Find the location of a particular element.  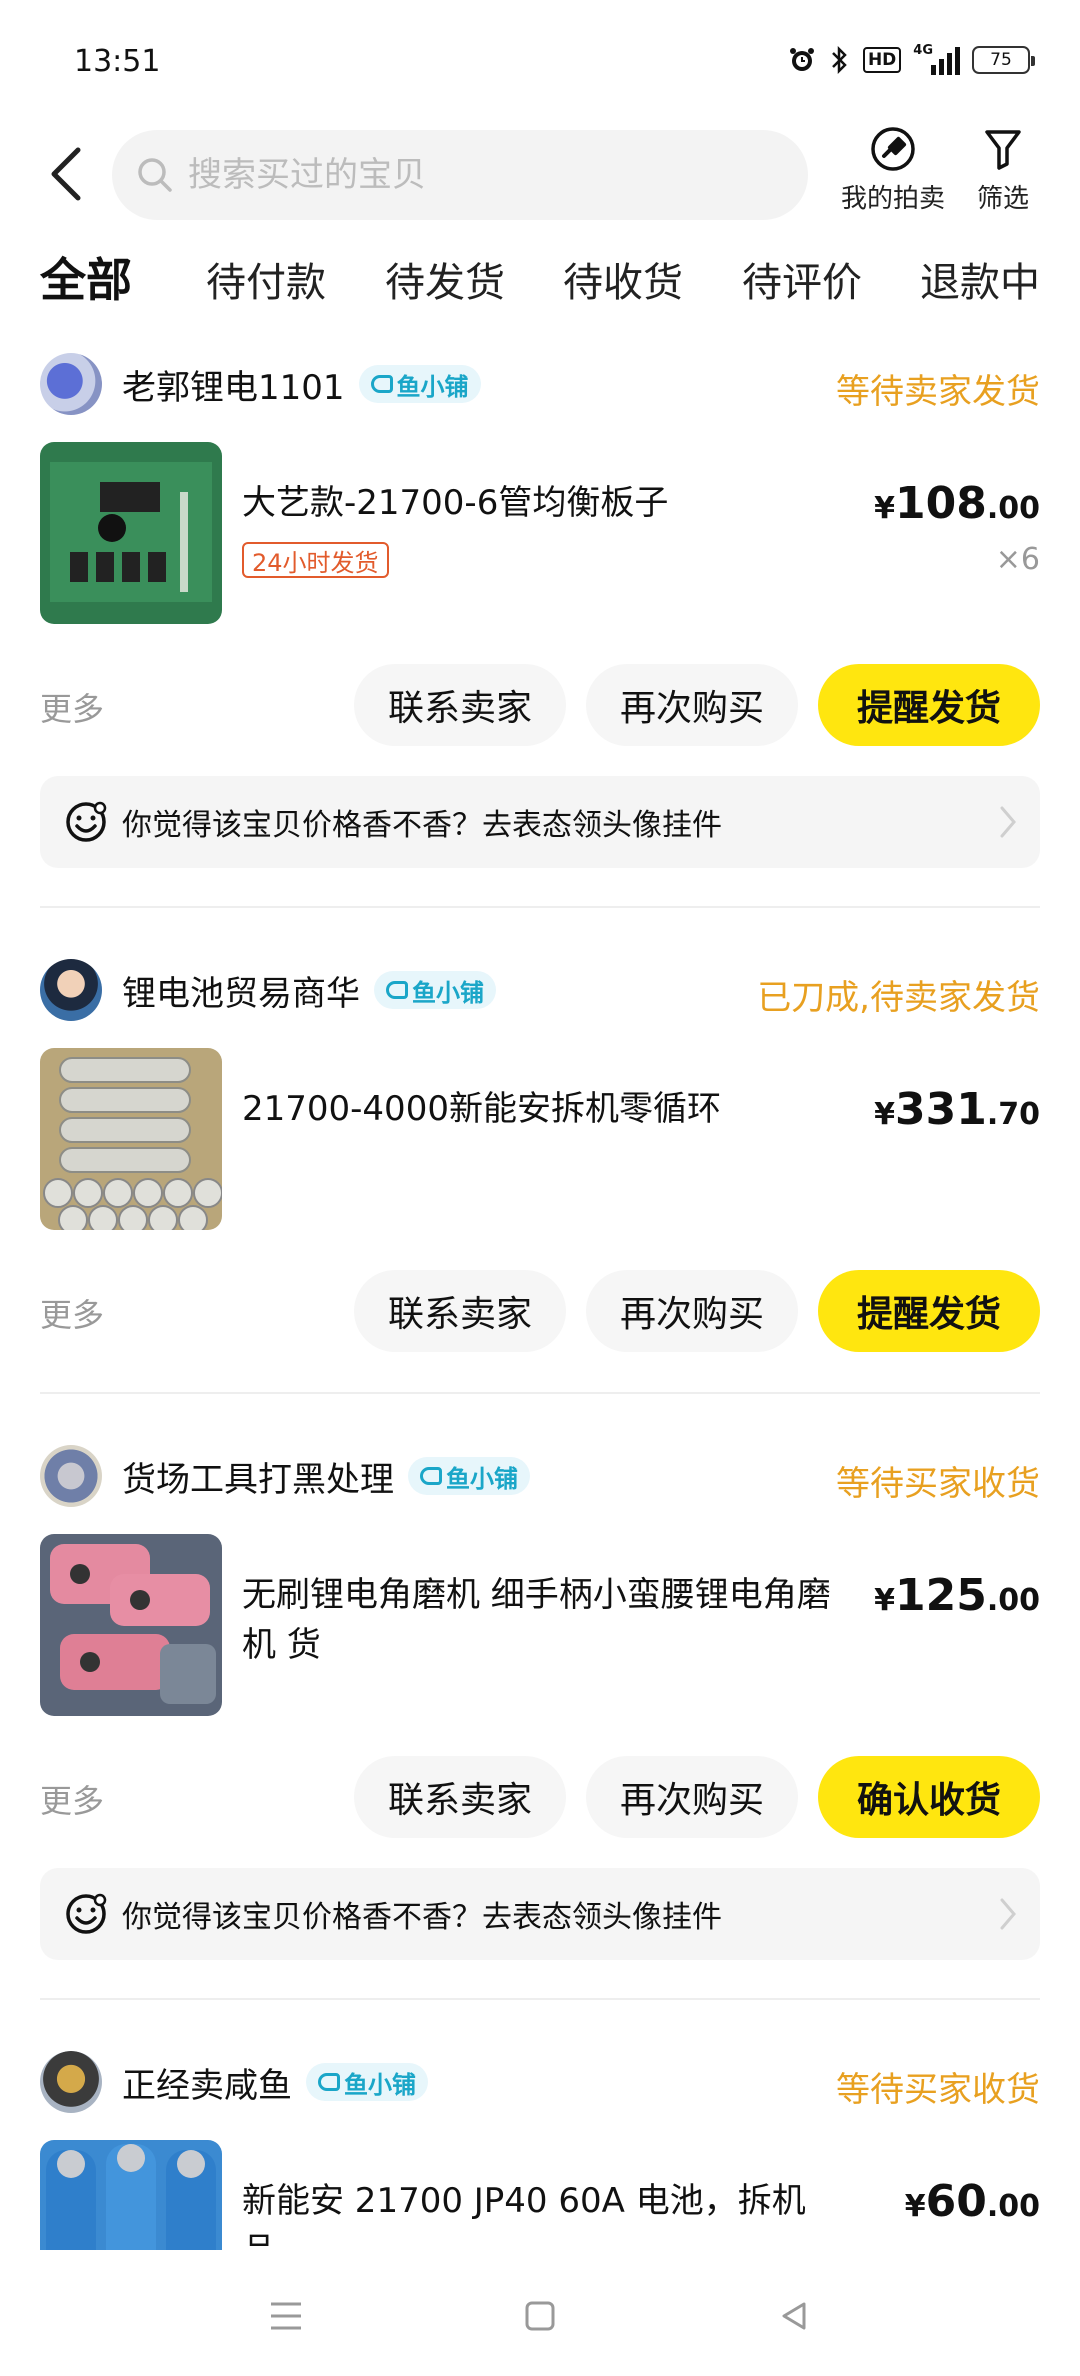

shop-name: 老郭锂电1101 is located at coordinates (233, 384).